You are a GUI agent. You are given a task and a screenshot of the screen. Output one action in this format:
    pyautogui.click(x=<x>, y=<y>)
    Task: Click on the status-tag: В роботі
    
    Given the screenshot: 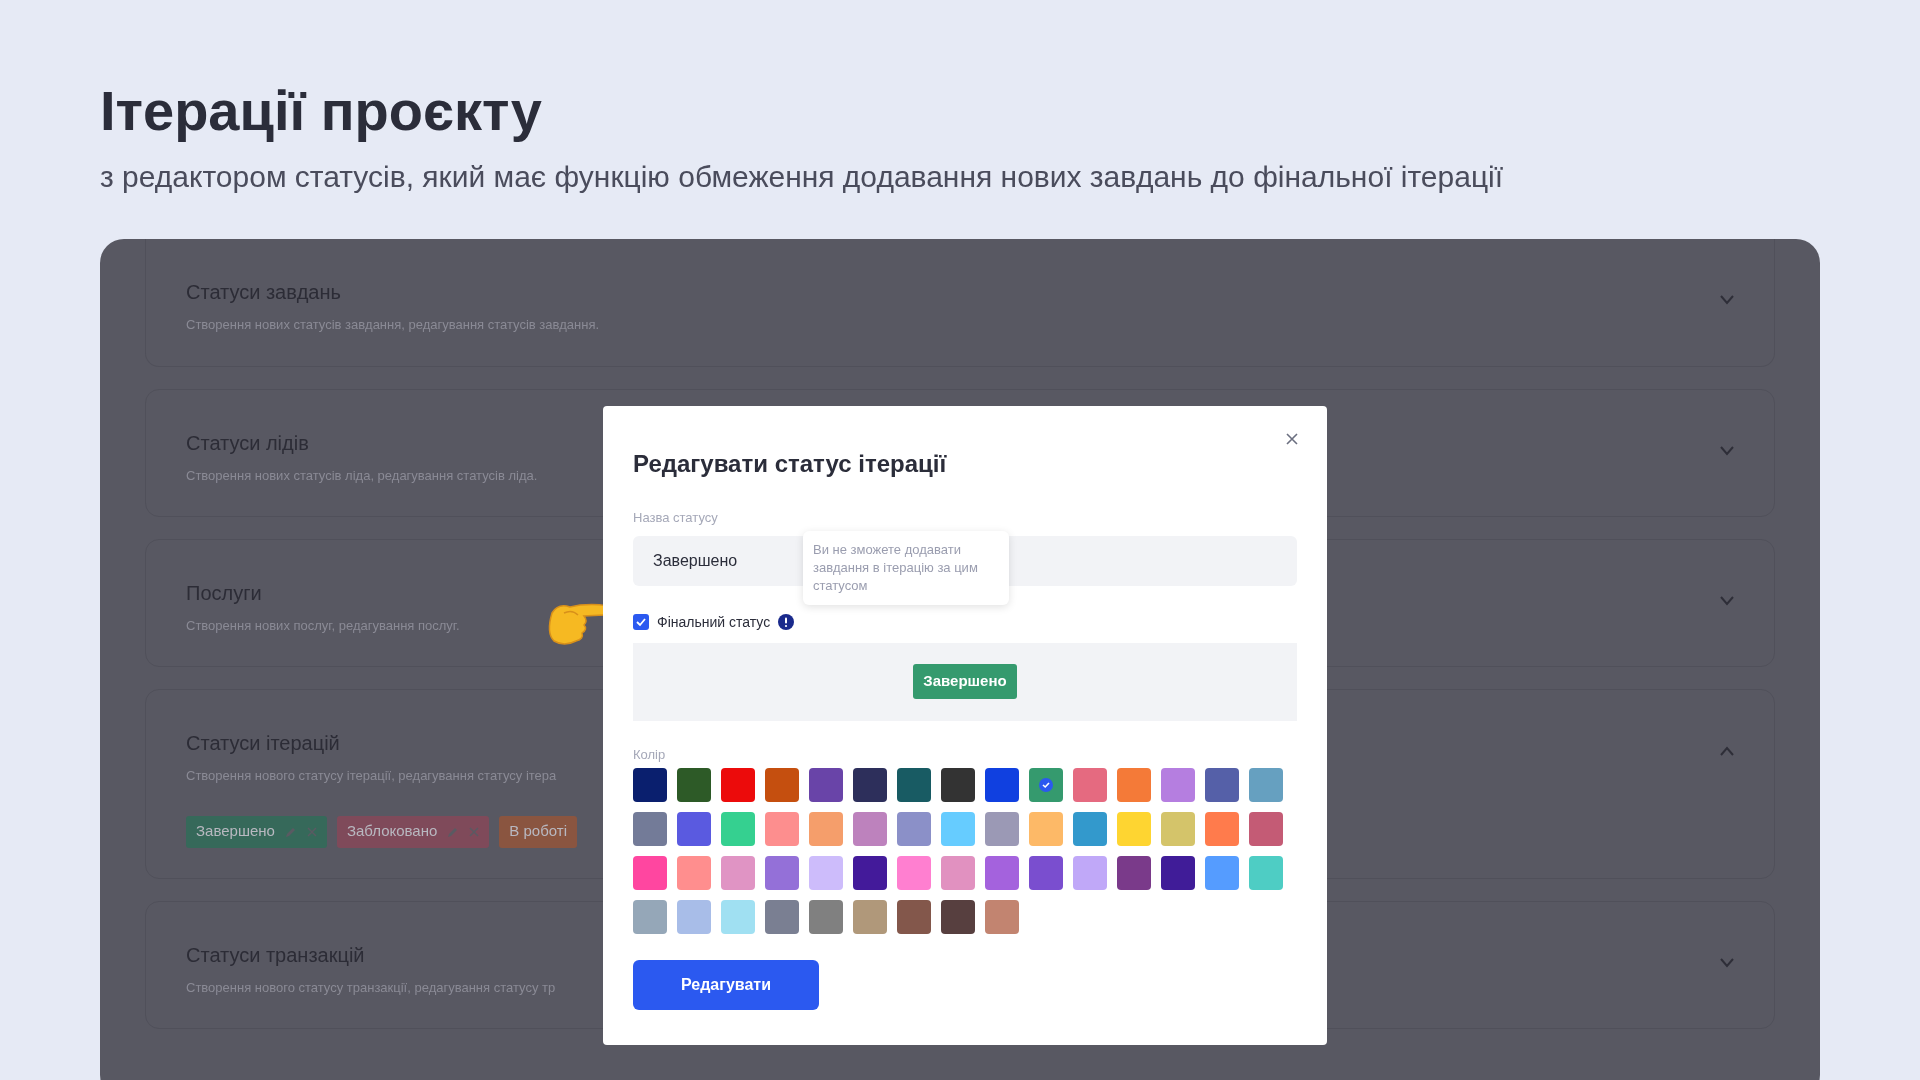 What is the action you would take?
    pyautogui.click(x=538, y=831)
    